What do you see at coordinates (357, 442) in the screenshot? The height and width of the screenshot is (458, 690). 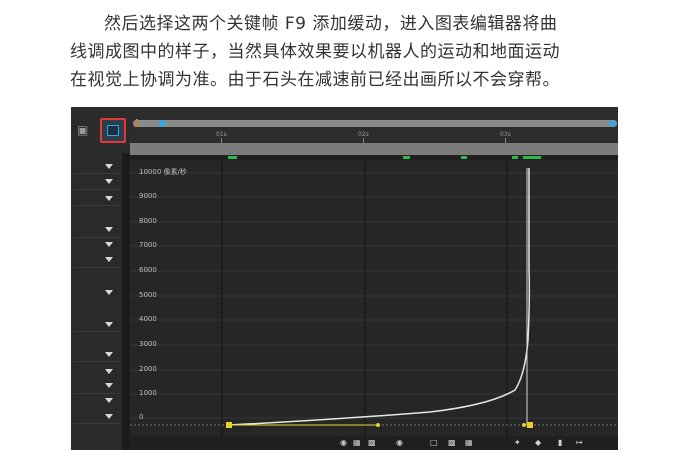 I see `graph-type-icon: ▦` at bounding box center [357, 442].